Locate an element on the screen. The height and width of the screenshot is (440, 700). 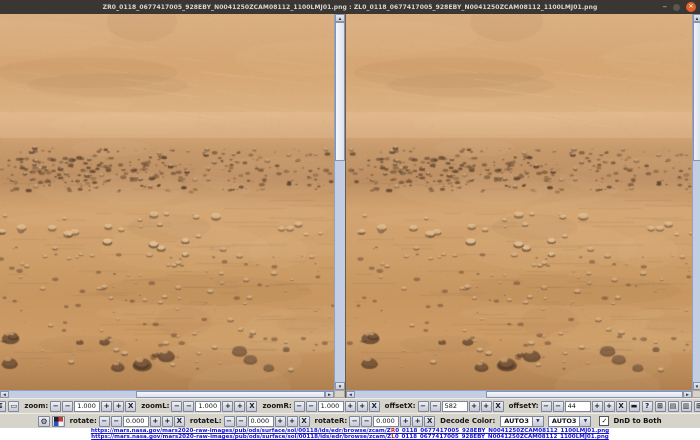
zoom-increment-large-button: + is located at coordinates (119, 406).